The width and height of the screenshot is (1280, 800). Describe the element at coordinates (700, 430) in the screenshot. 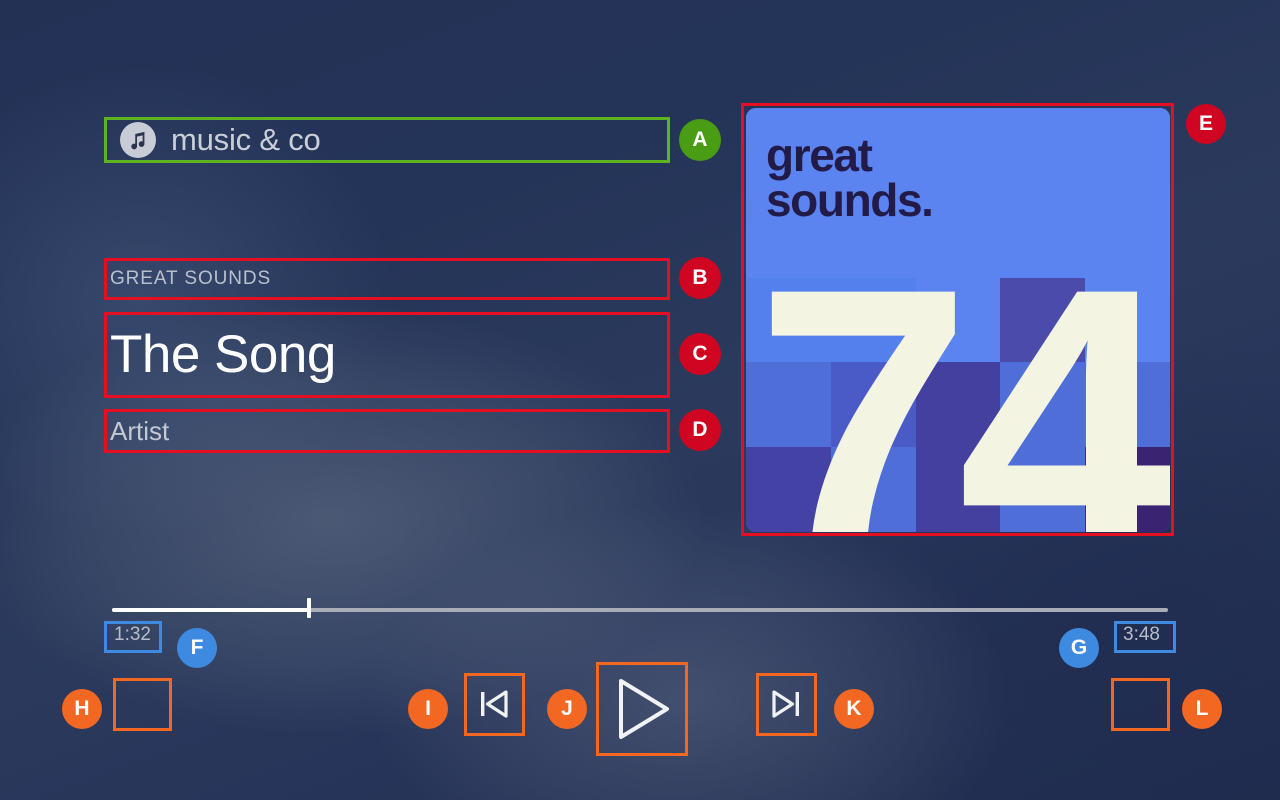

I see `annotation-badge-d: D` at that location.